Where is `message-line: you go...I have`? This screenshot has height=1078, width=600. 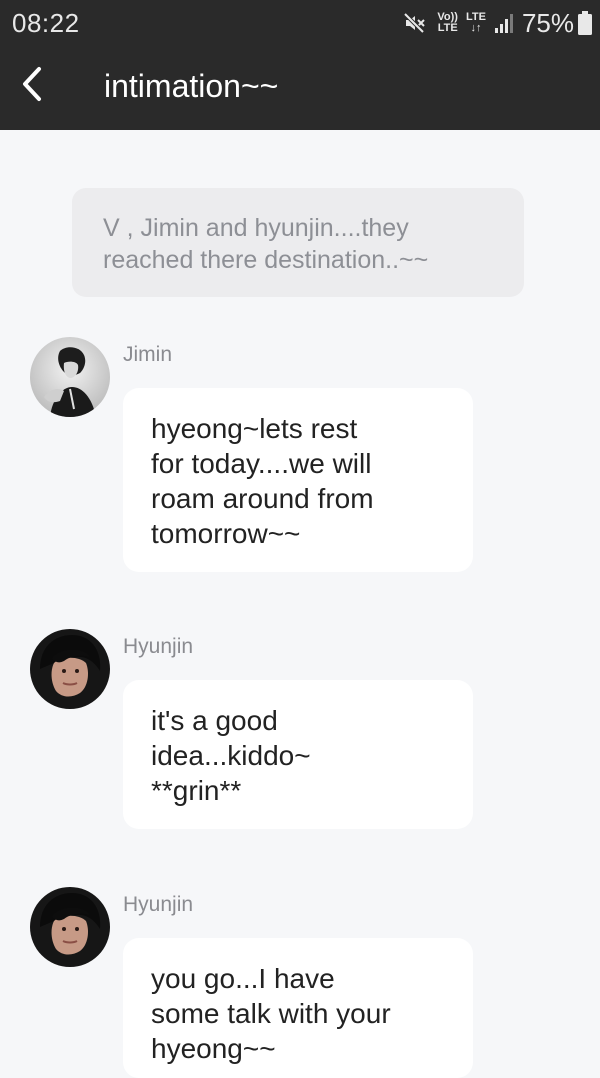
message-line: you go...I have is located at coordinates (243, 978).